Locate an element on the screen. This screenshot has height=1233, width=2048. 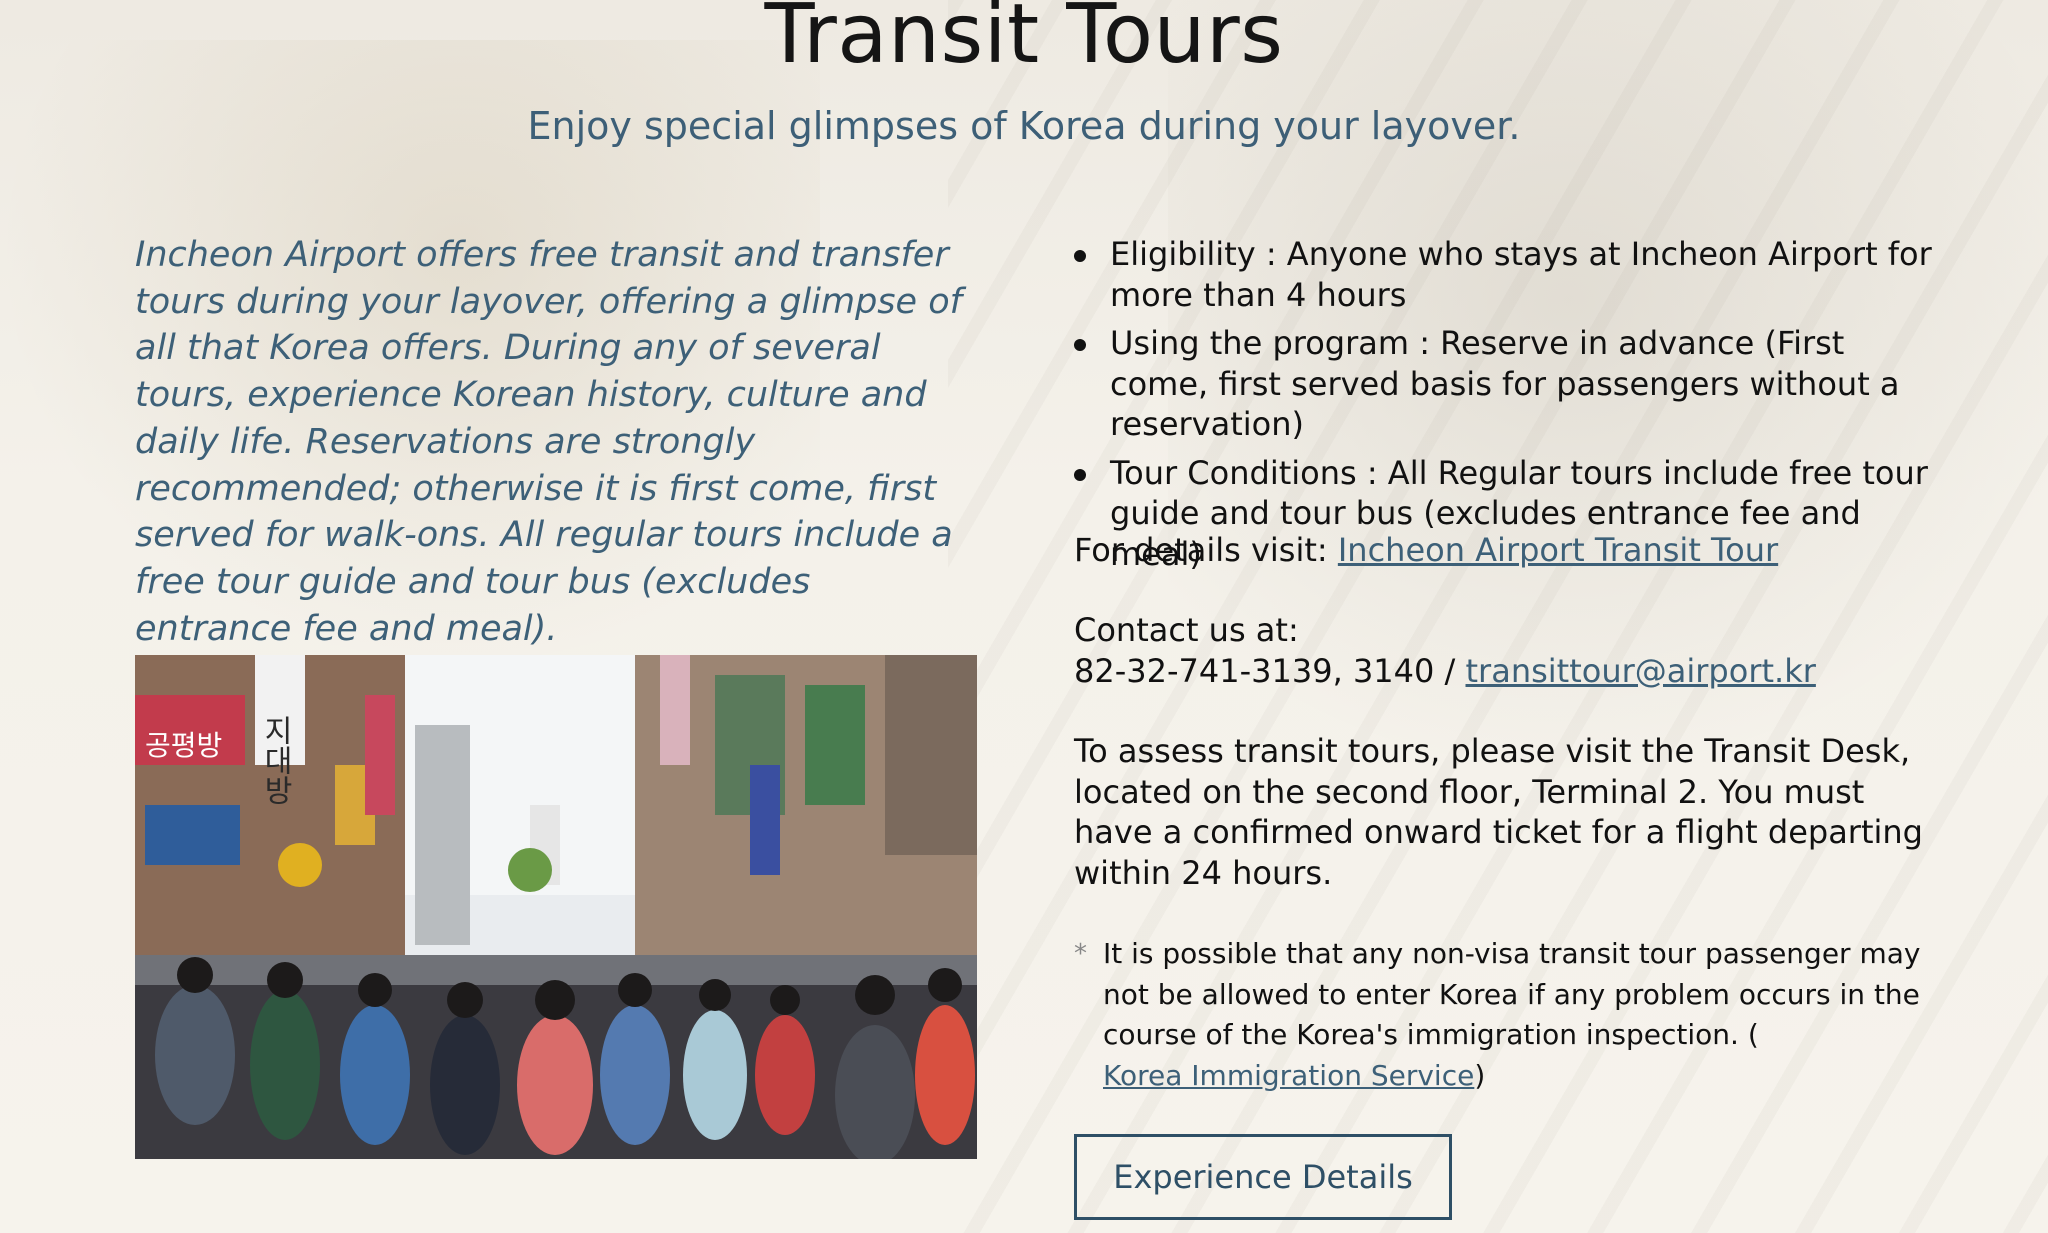
contact-email-link: transittour@airport.kr is located at coordinates (1641, 671).